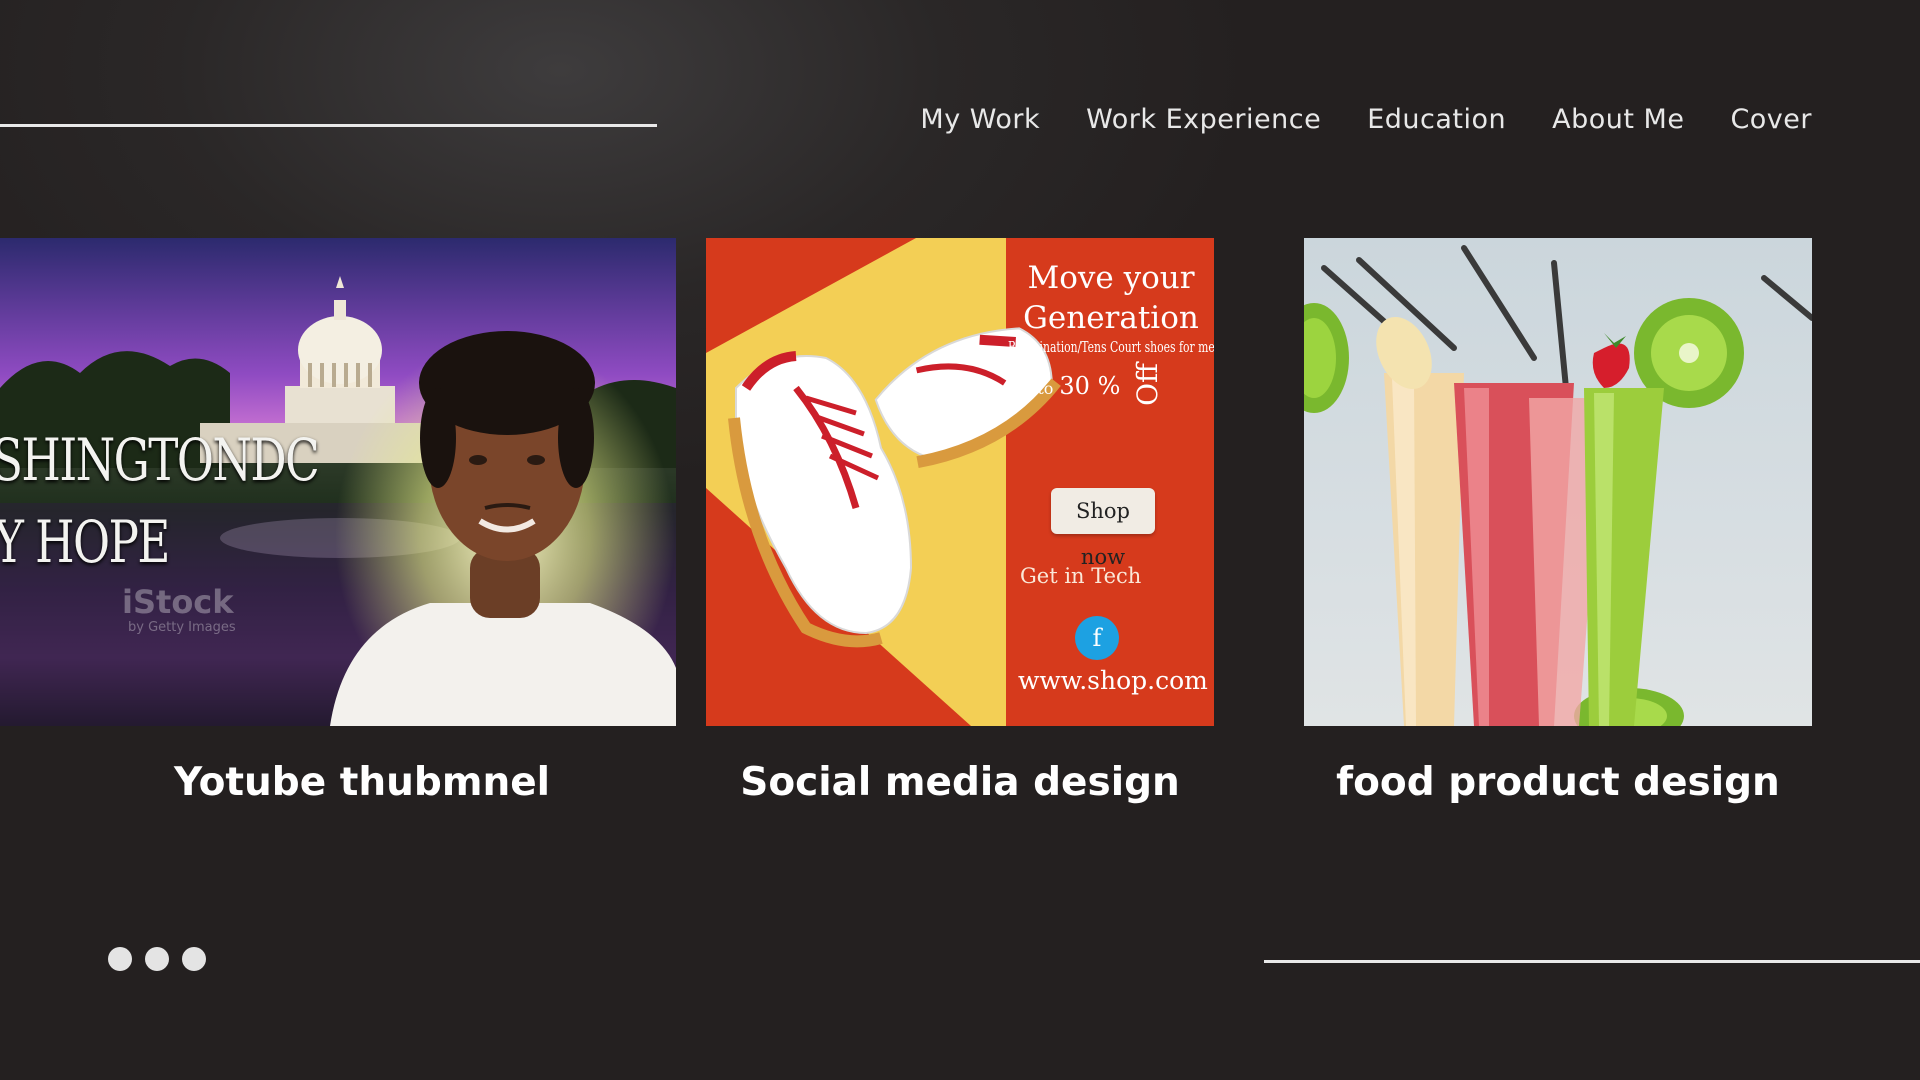 The height and width of the screenshot is (1080, 1920). What do you see at coordinates (1113, 680) in the screenshot?
I see `ad-url: www.shop.com` at bounding box center [1113, 680].